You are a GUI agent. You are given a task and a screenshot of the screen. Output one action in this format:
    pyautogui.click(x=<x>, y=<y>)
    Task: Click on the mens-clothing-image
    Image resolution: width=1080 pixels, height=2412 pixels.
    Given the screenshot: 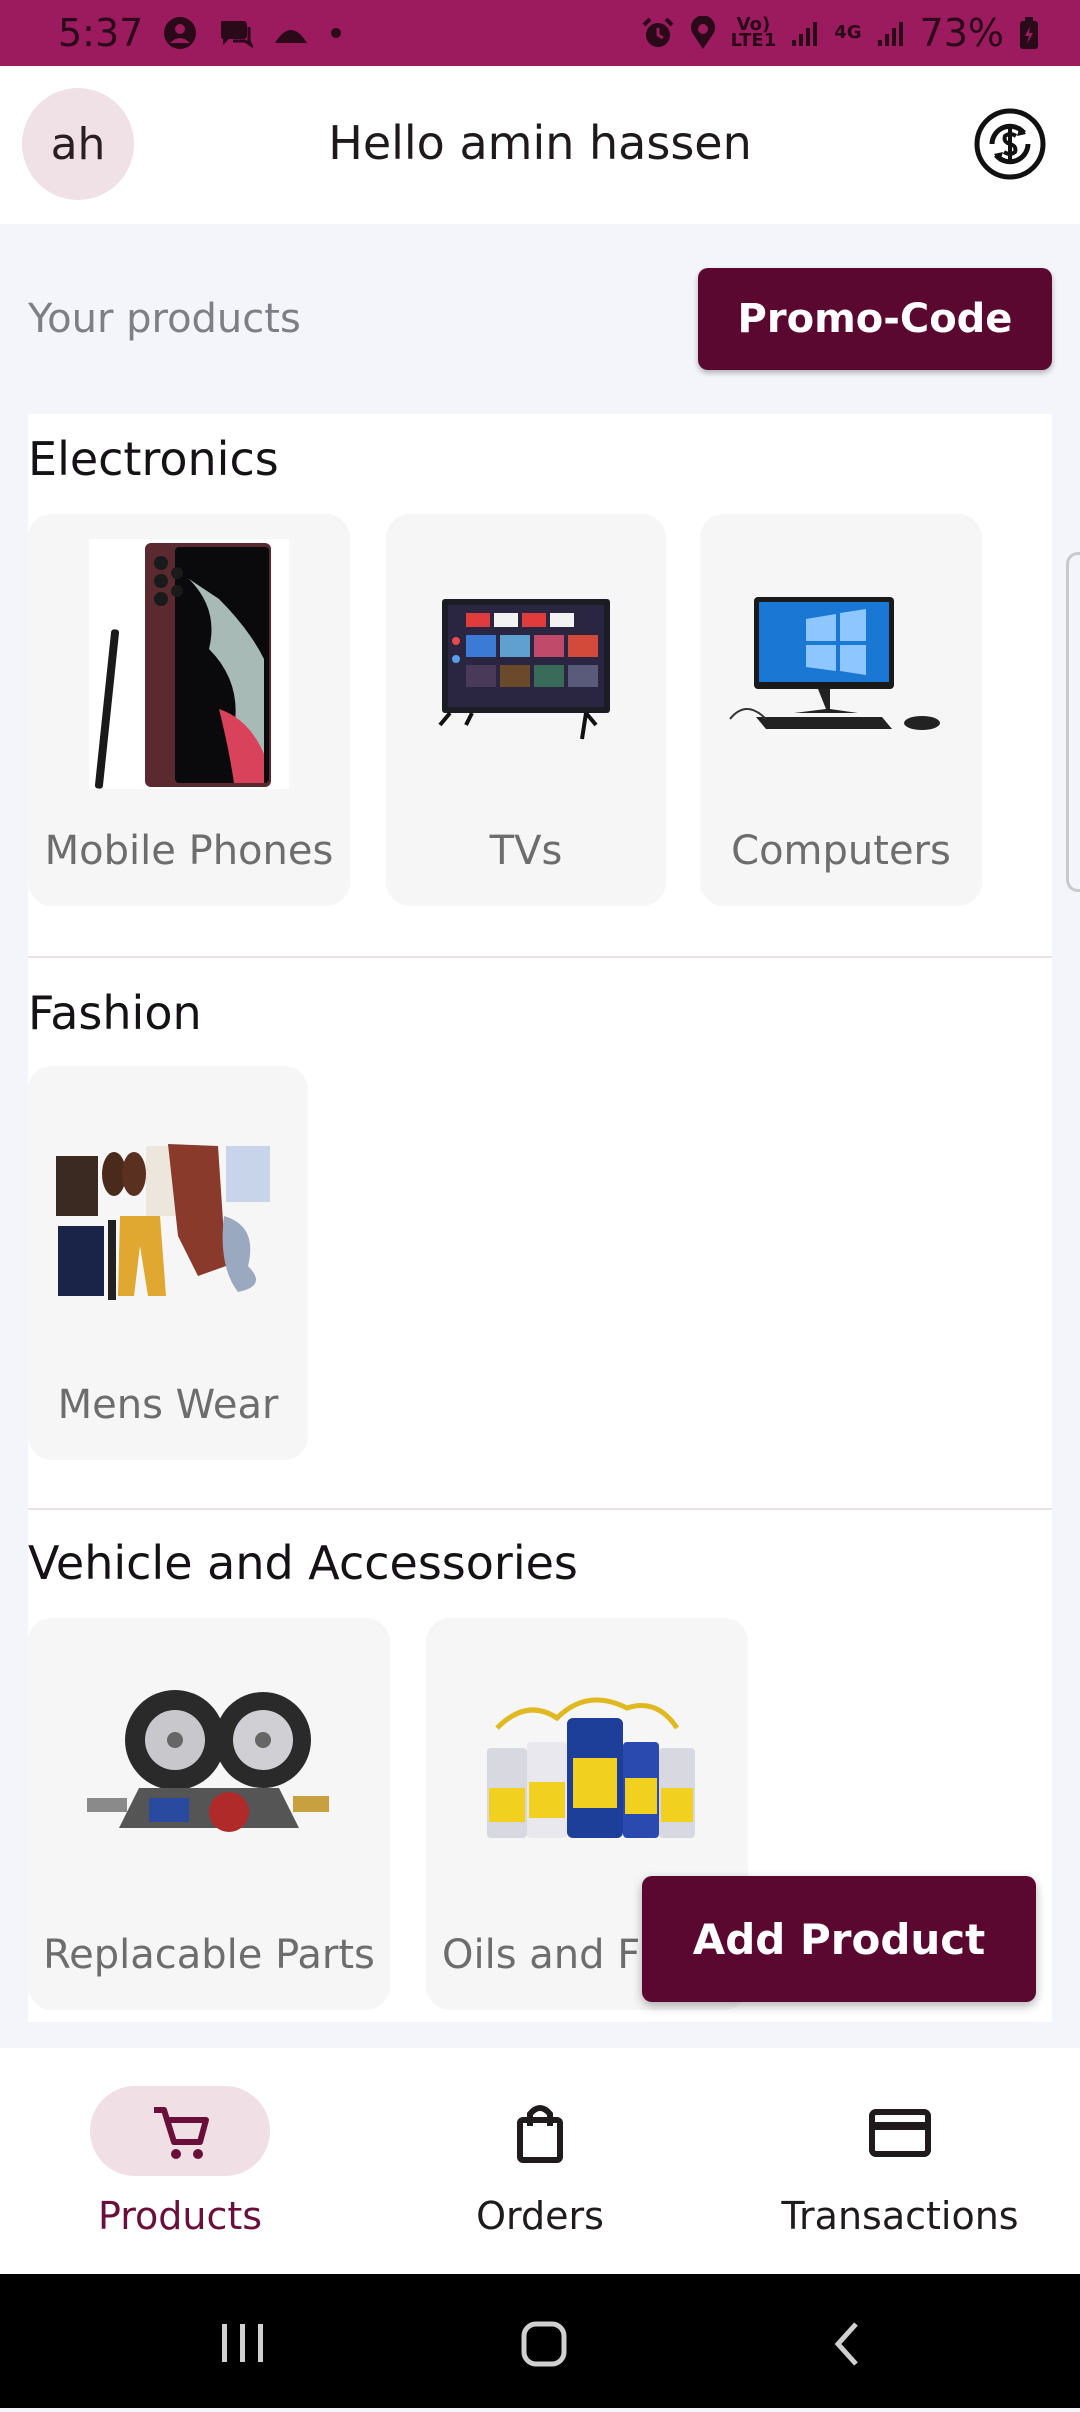 What is the action you would take?
    pyautogui.click(x=168, y=1216)
    